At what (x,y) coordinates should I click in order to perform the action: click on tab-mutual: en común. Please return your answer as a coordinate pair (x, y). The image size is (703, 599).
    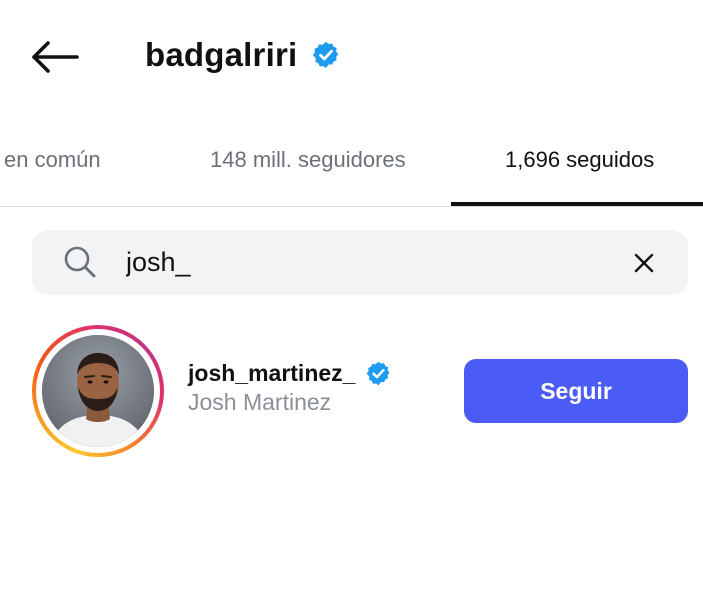
    Looking at the image, I should click on (52, 160).